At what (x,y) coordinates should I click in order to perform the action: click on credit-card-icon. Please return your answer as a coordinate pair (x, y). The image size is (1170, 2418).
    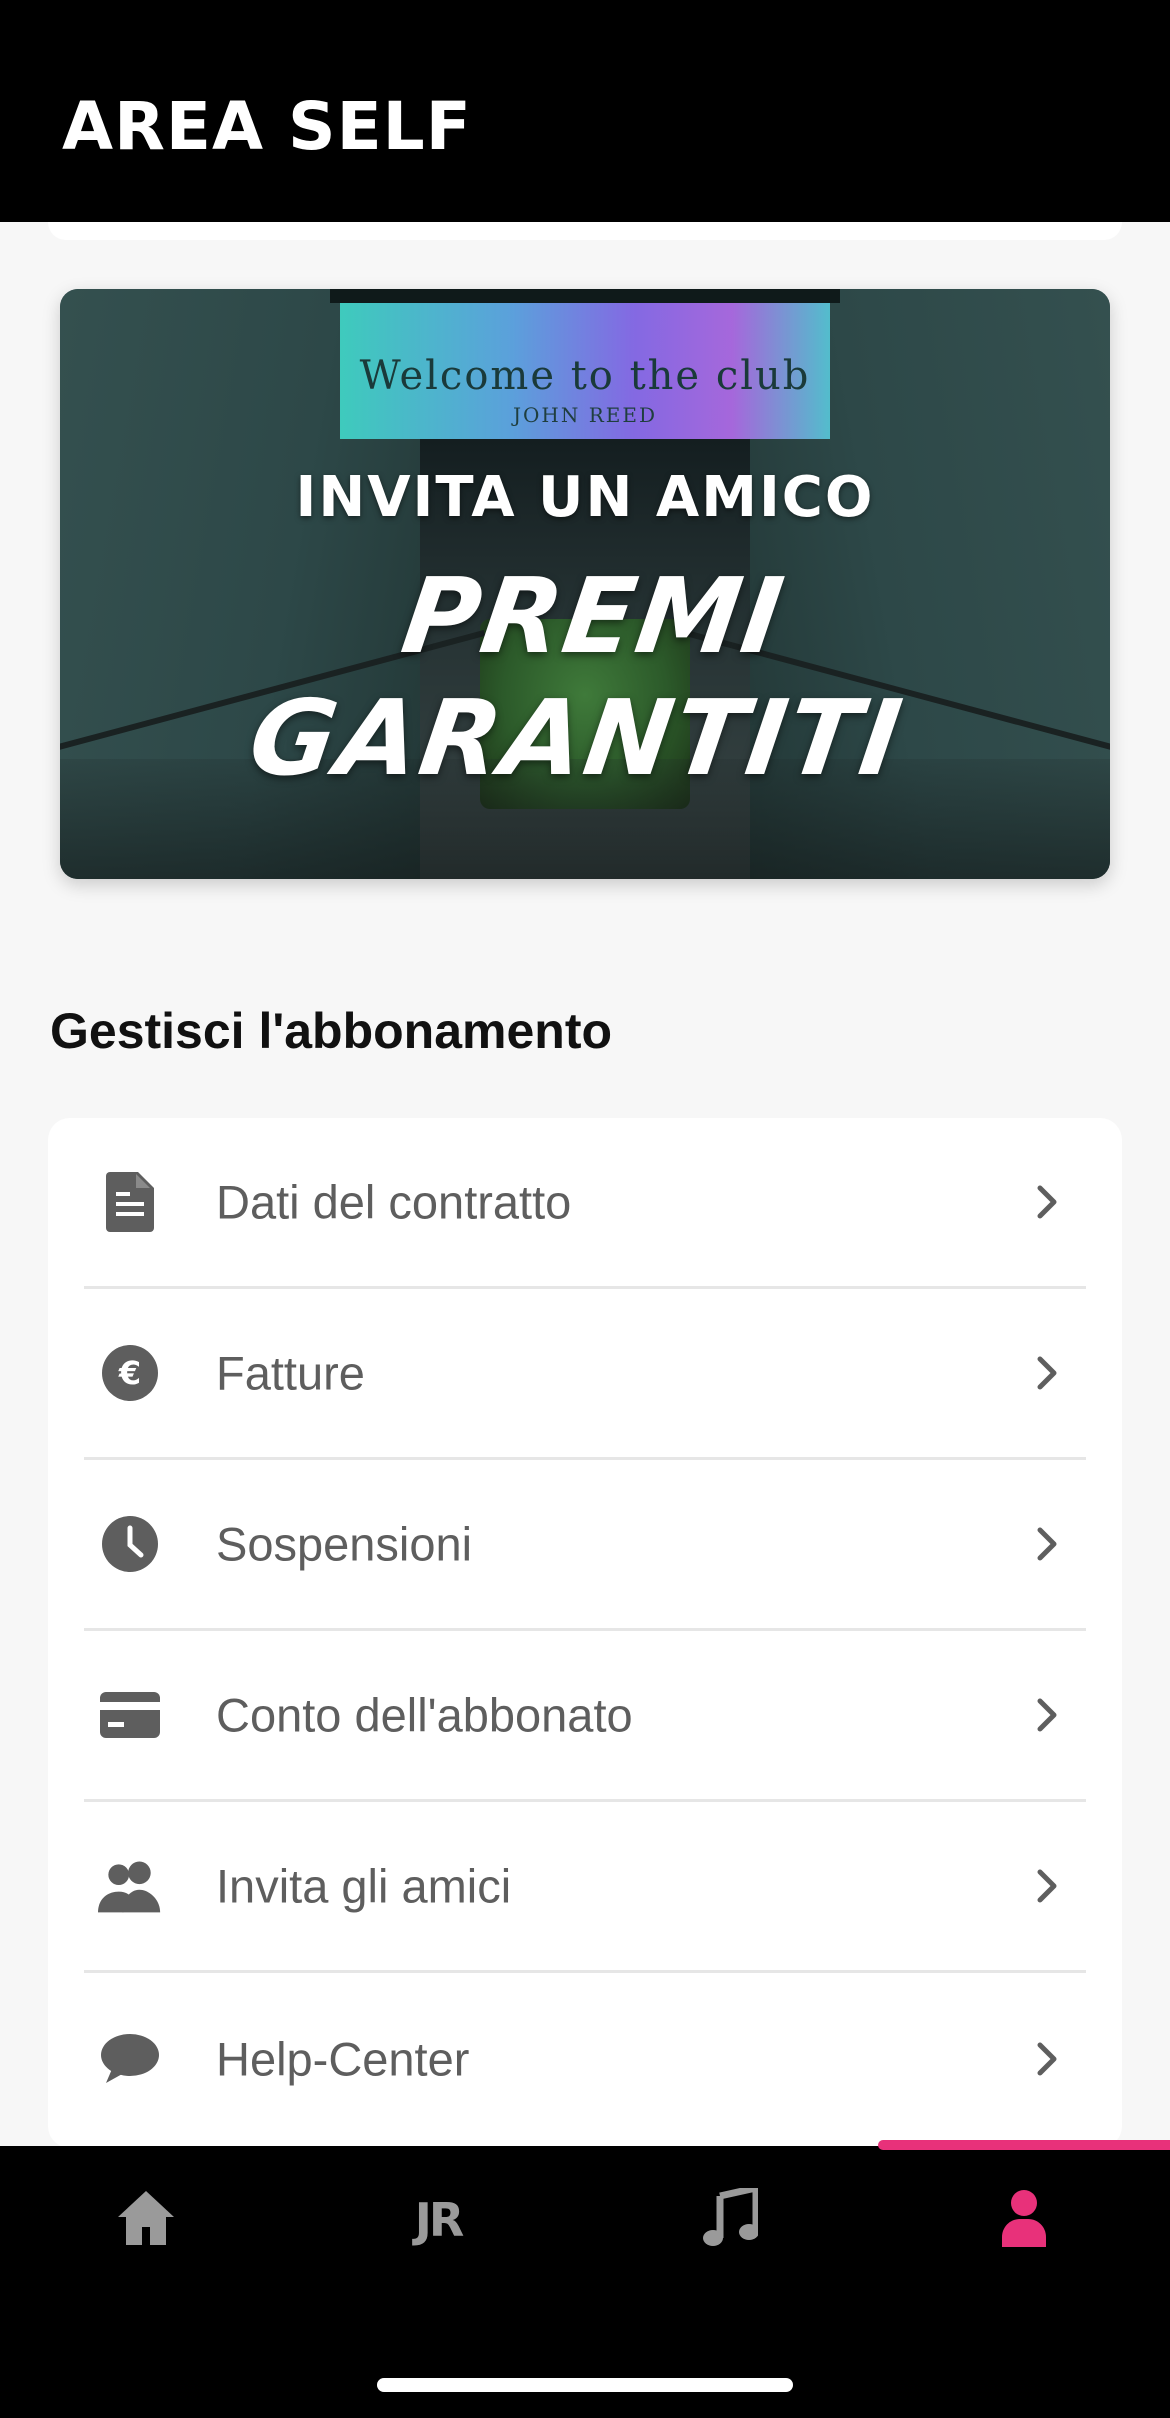
    Looking at the image, I should click on (130, 1715).